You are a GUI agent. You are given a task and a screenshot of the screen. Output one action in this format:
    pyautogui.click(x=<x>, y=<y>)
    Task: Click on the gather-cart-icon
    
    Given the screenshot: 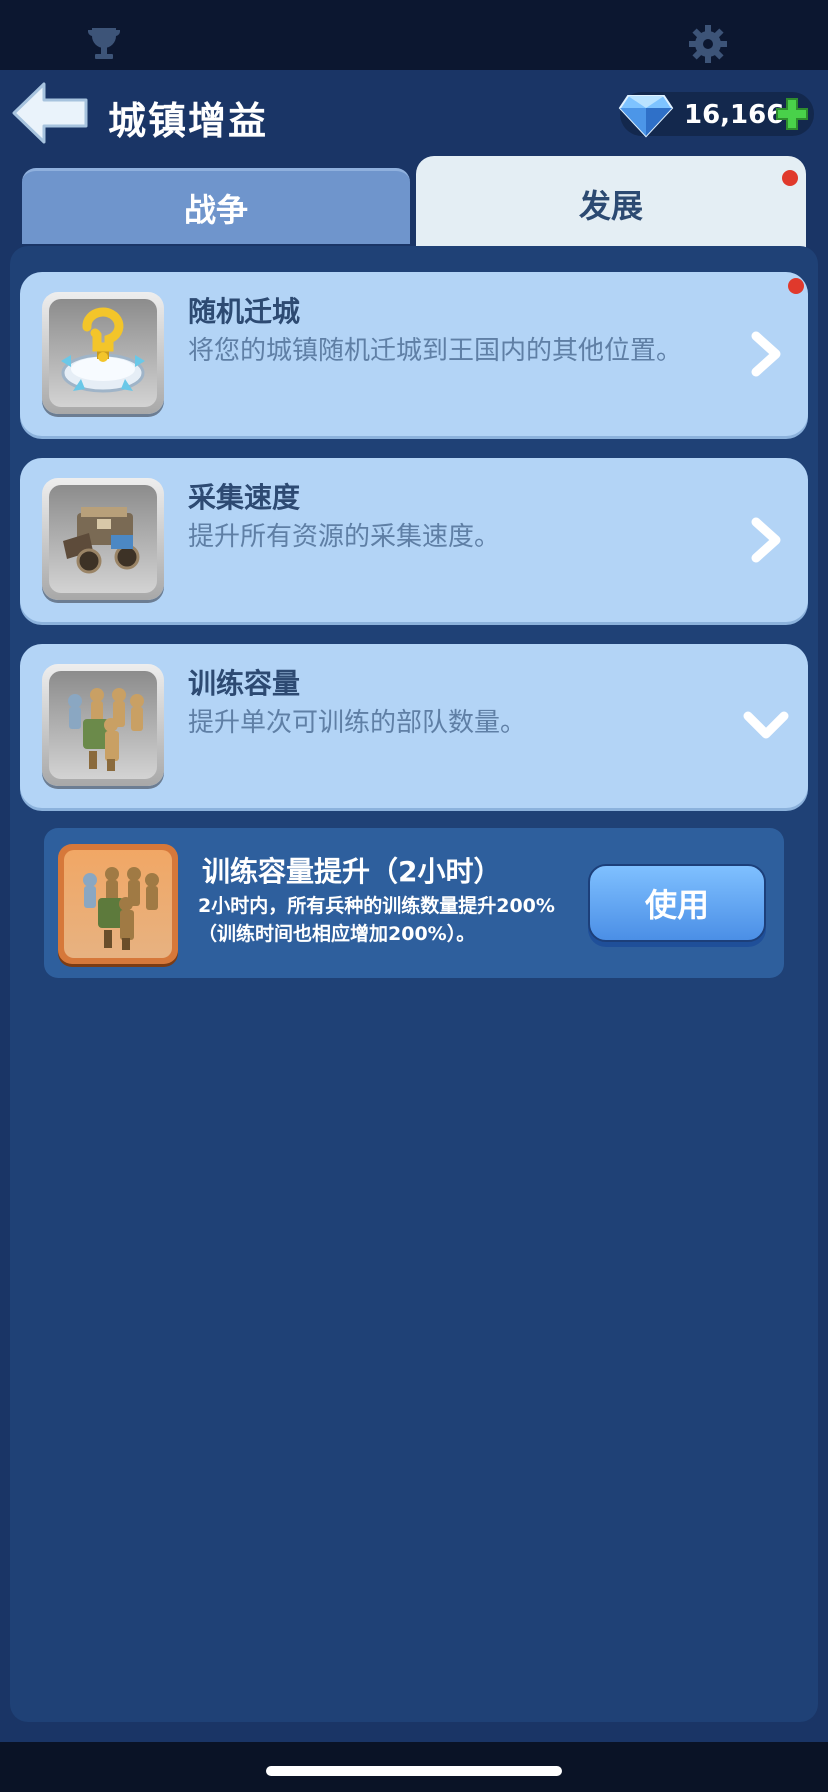 What is the action you would take?
    pyautogui.click(x=103, y=539)
    